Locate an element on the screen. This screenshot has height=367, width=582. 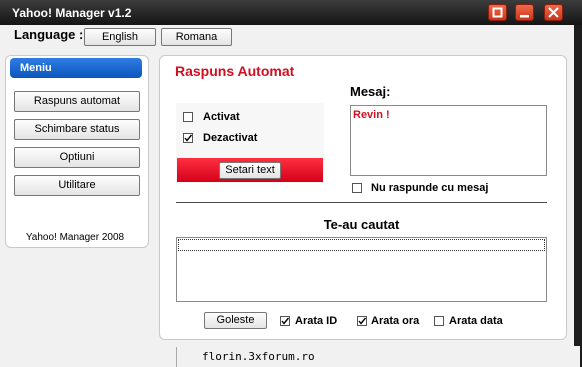
window-title: Yahoo! Manager v1.2 is located at coordinates (72, 13).